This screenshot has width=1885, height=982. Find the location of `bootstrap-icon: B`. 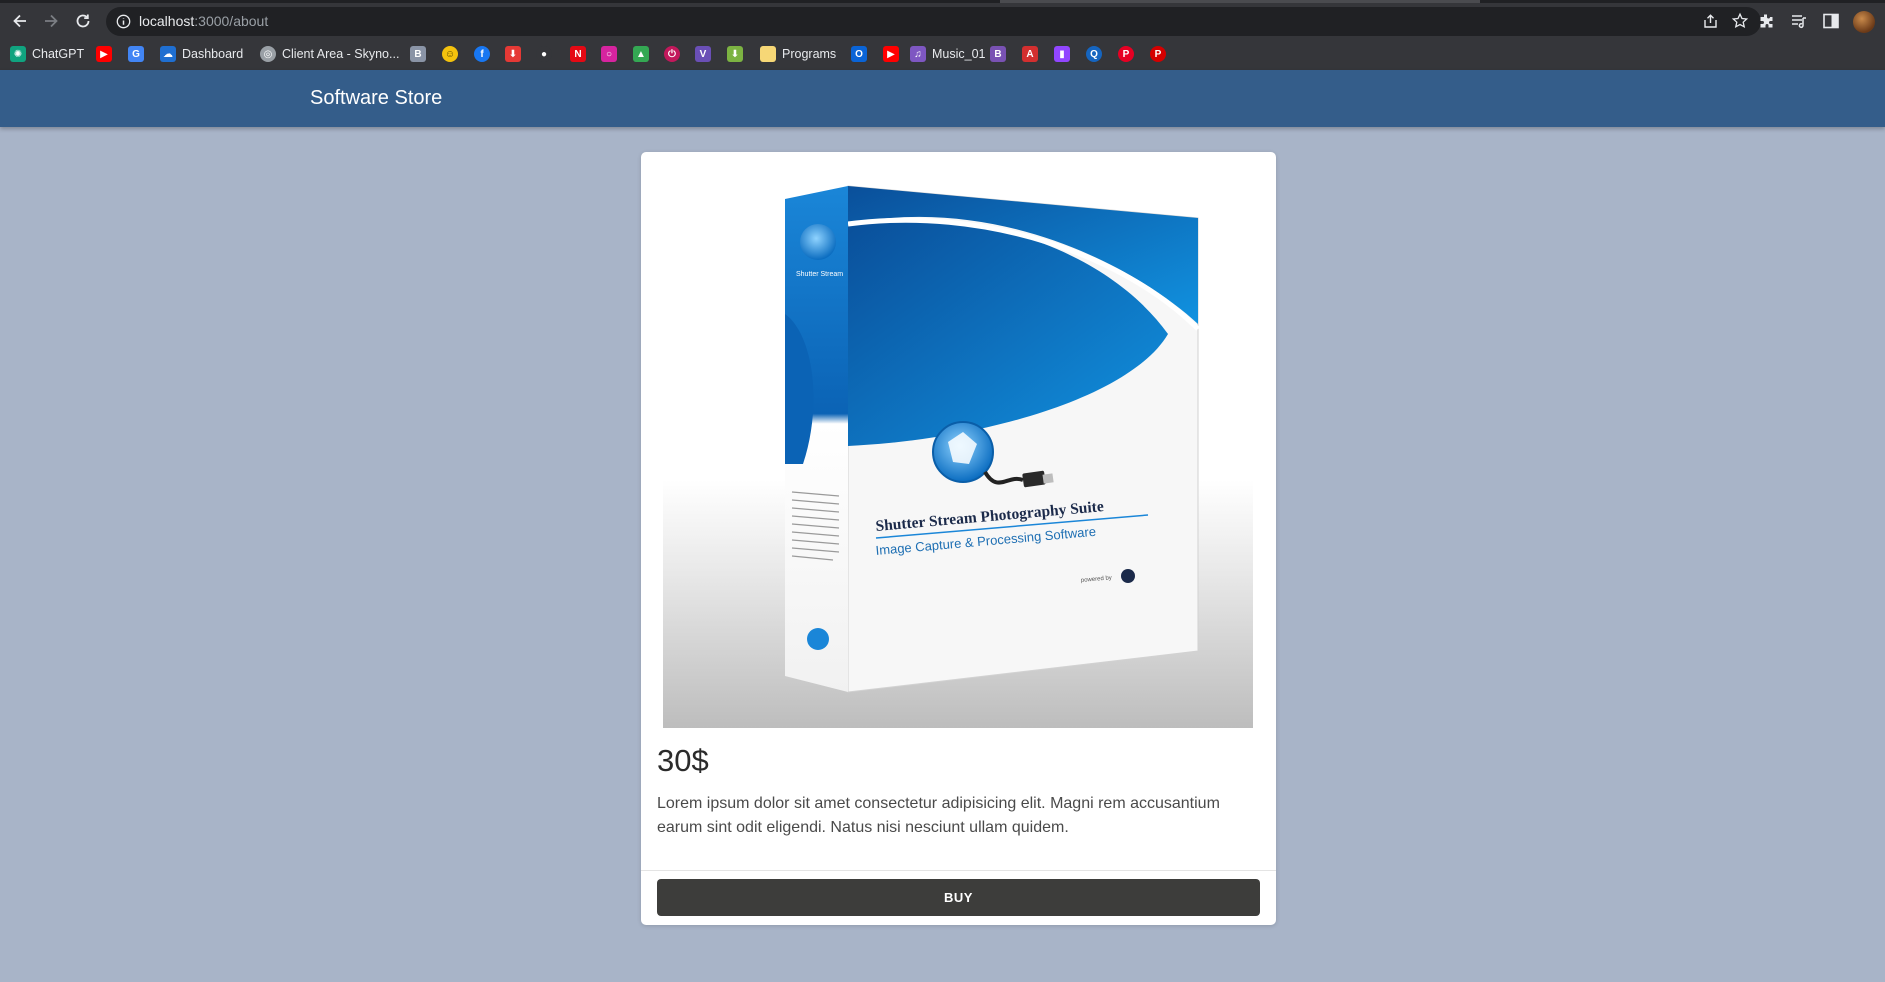

bootstrap-icon: B is located at coordinates (998, 54).